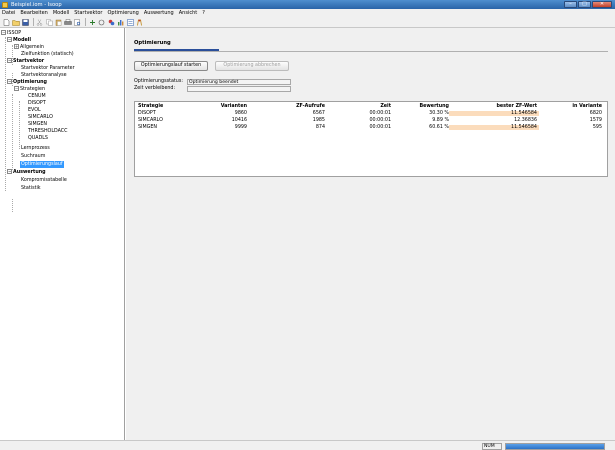 Image resolution: width=615 pixels, height=450 pixels. Describe the element at coordinates (150, 120) in the screenshot. I see `cell-strategy: SIMCARLO` at that location.